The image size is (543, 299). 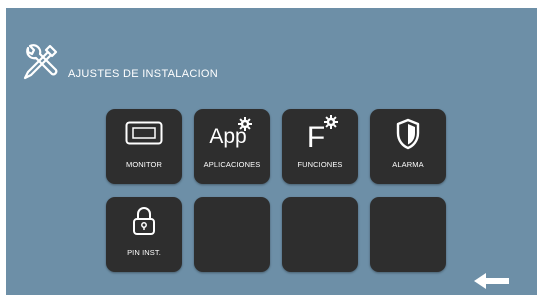 I want to click on function-glyph: F, so click(x=316, y=137).